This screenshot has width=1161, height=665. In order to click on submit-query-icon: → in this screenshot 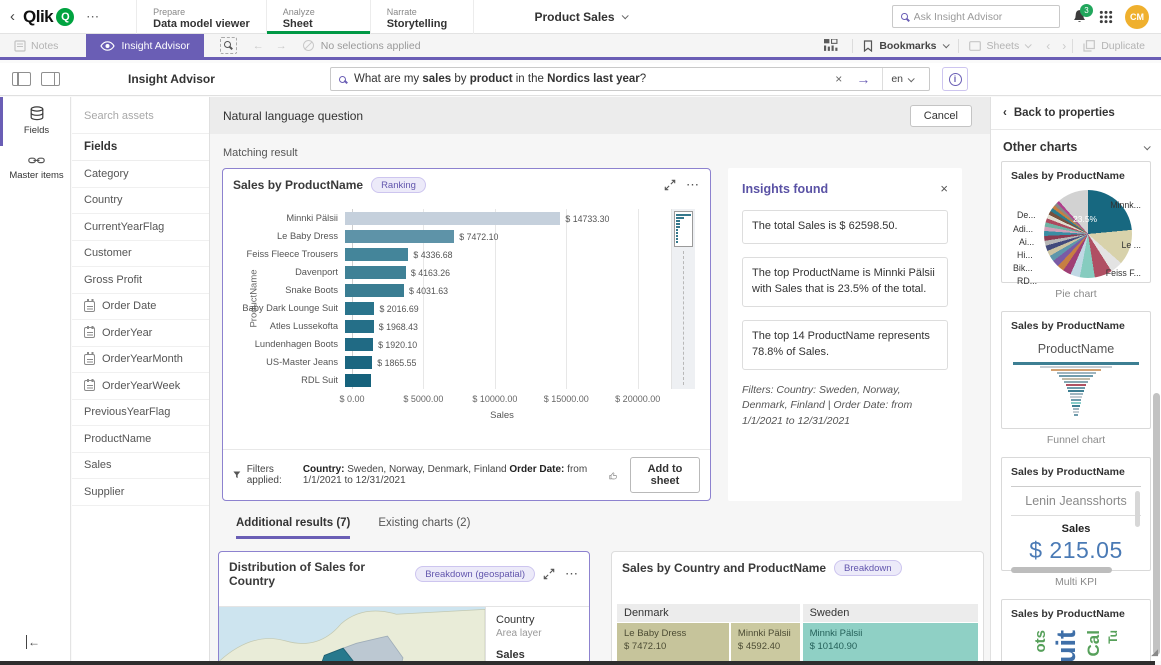, I will do `click(863, 79)`.